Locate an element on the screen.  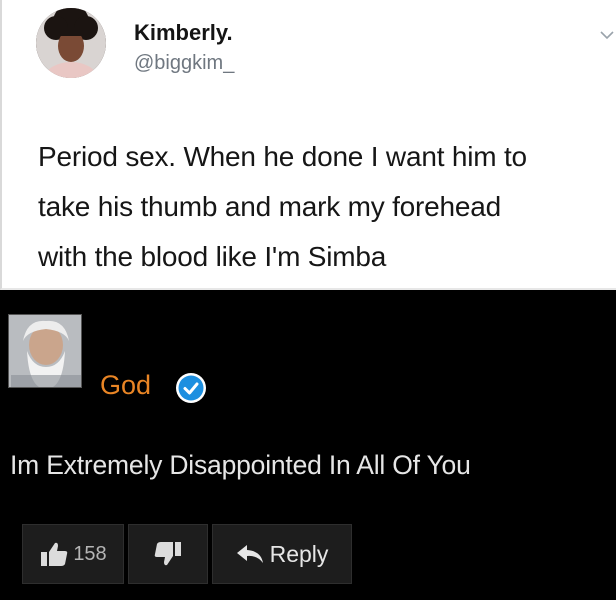
chevron-down-icon is located at coordinates (607, 35).